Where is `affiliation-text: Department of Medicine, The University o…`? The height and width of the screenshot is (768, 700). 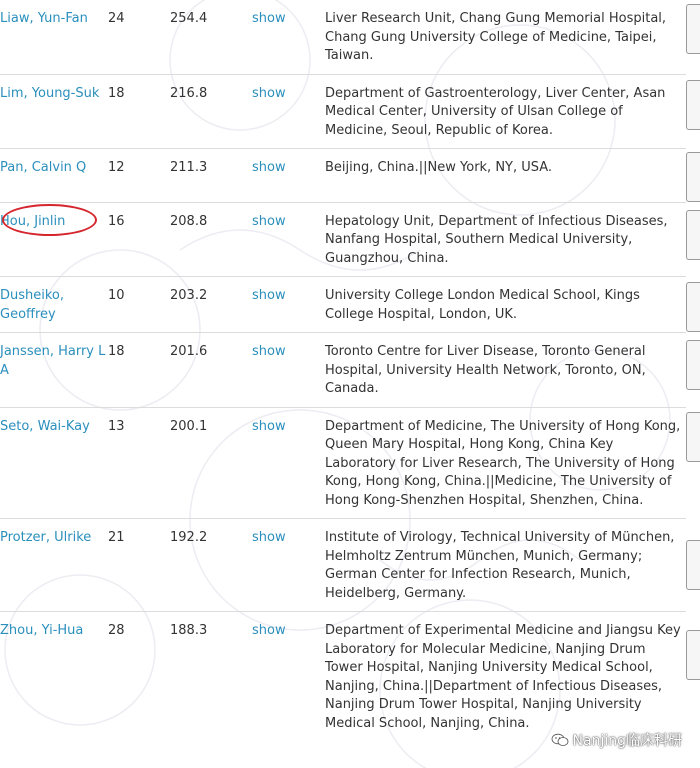
affiliation-text: Department of Medicine, The University o… is located at coordinates (503, 463).